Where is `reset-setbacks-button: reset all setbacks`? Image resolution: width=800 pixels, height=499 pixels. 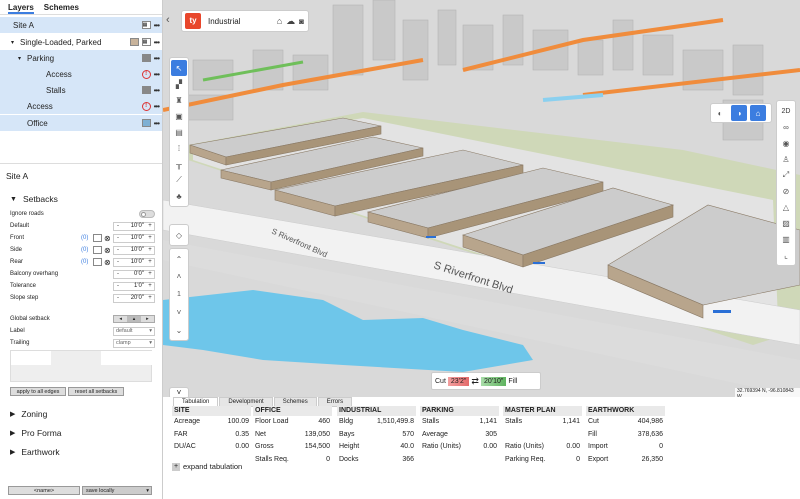 reset-setbacks-button: reset all setbacks is located at coordinates (96, 391).